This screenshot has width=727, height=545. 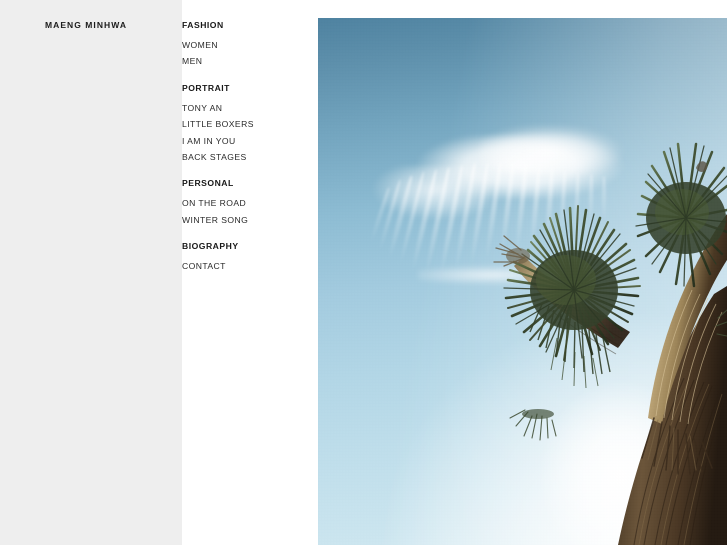 I want to click on nav-item-winter-song: WINTER SONG, so click(x=250, y=220).